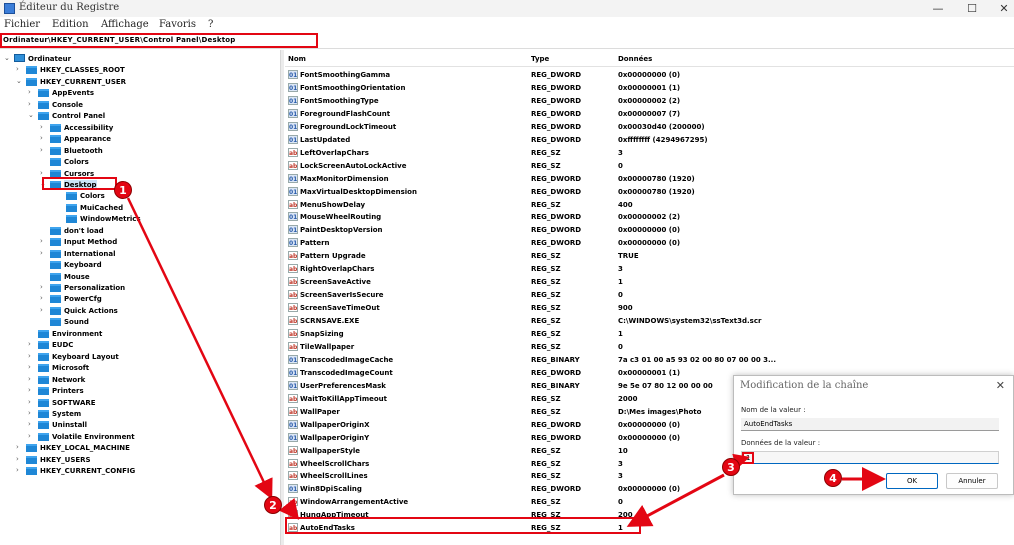  I want to click on maximize-button: ☐, so click(972, 8).